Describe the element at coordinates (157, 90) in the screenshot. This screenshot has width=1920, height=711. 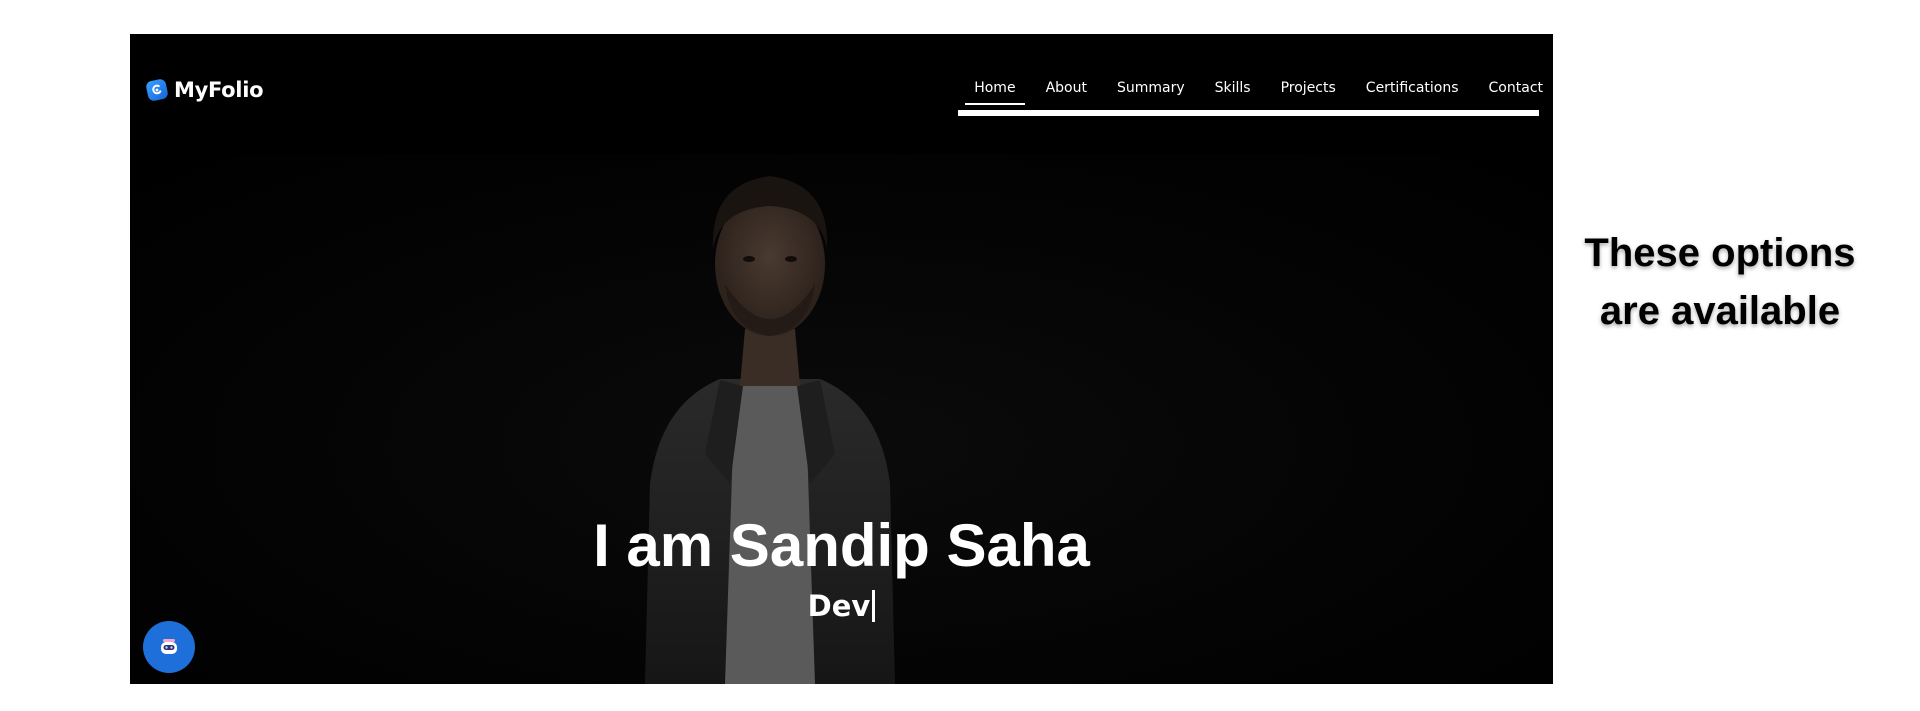
I see `logo-icon` at that location.